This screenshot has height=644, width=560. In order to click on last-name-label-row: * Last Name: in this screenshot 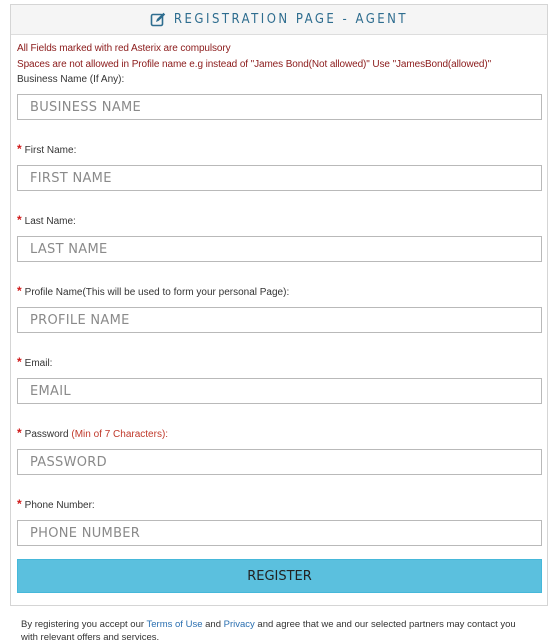, I will do `click(279, 221)`.